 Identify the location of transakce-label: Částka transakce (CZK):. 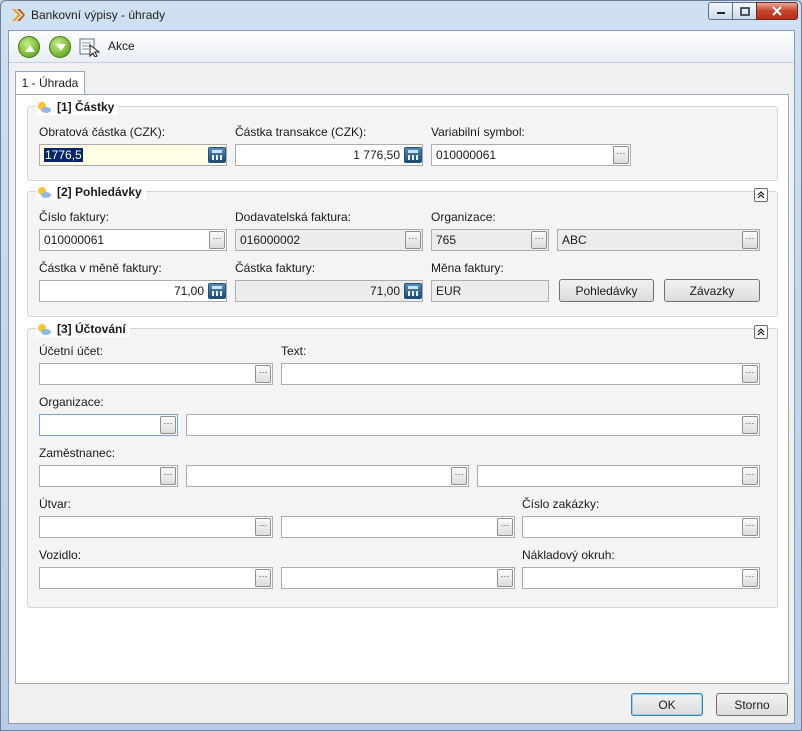
(301, 132).